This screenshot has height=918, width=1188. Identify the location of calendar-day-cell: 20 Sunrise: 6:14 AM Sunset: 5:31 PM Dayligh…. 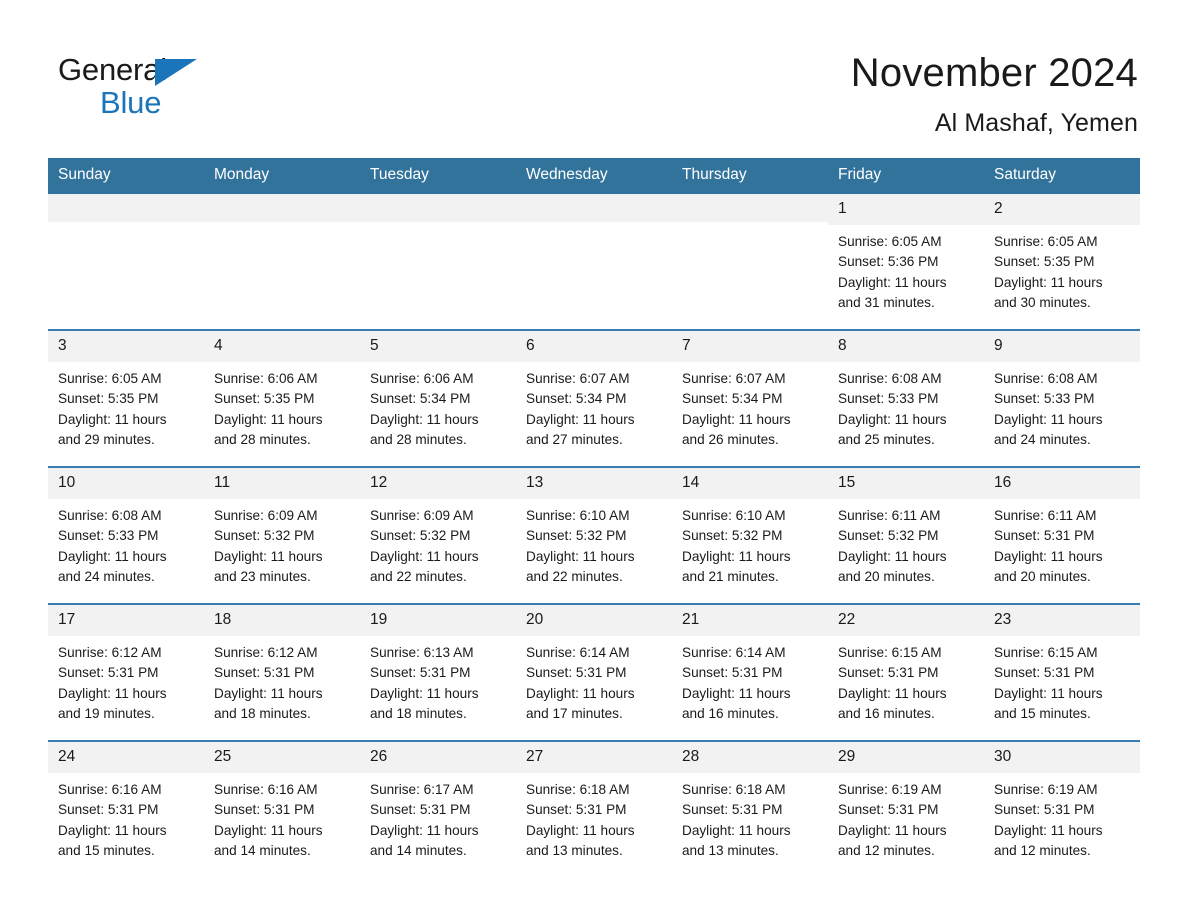
(594, 672).